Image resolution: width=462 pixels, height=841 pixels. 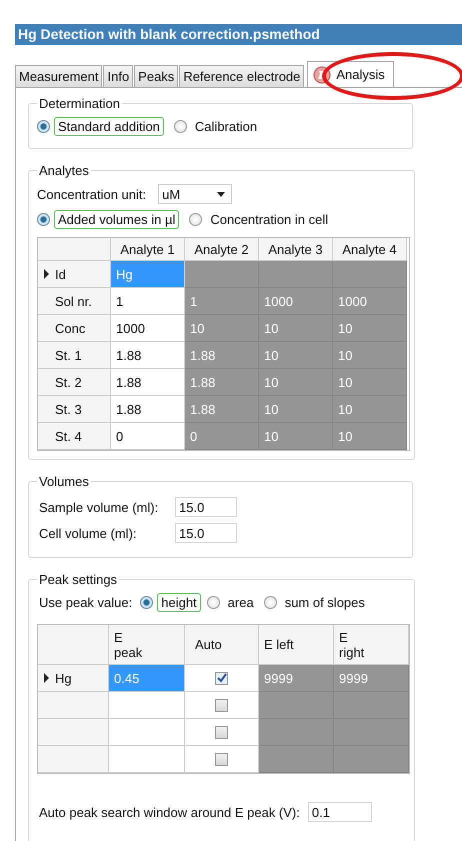 What do you see at coordinates (371, 645) in the screenshot?
I see `column-header: E right` at bounding box center [371, 645].